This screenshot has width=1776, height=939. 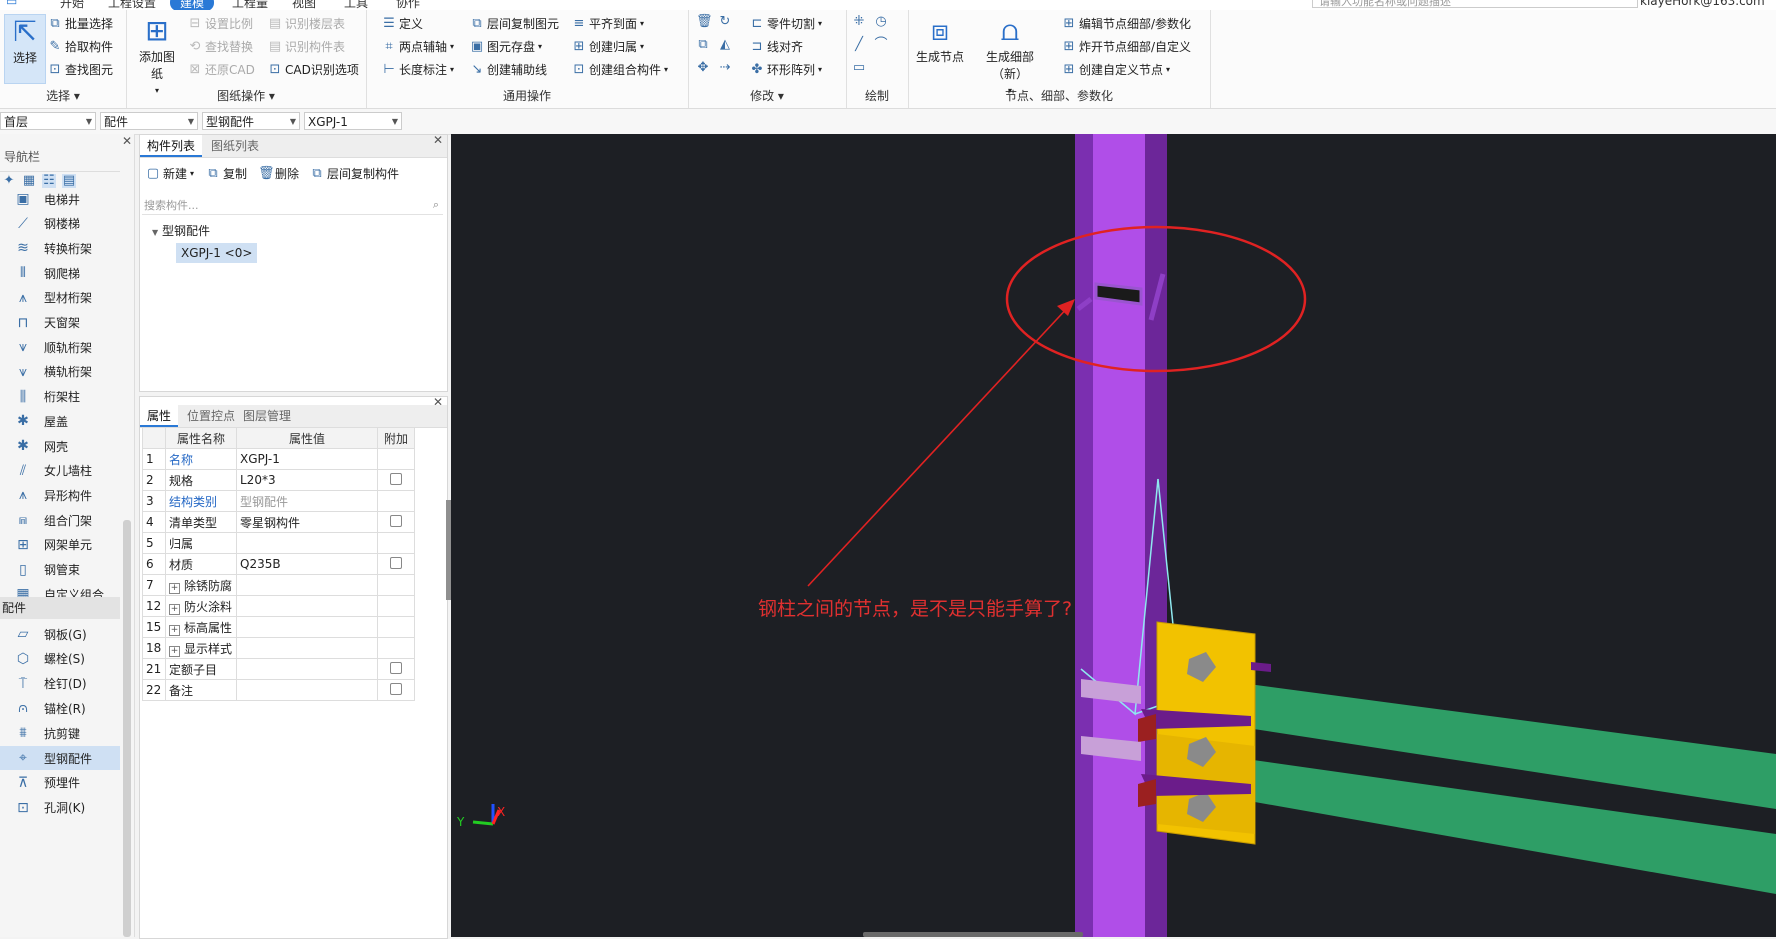 I want to click on line-draw-button: ╱, so click(x=859, y=45).